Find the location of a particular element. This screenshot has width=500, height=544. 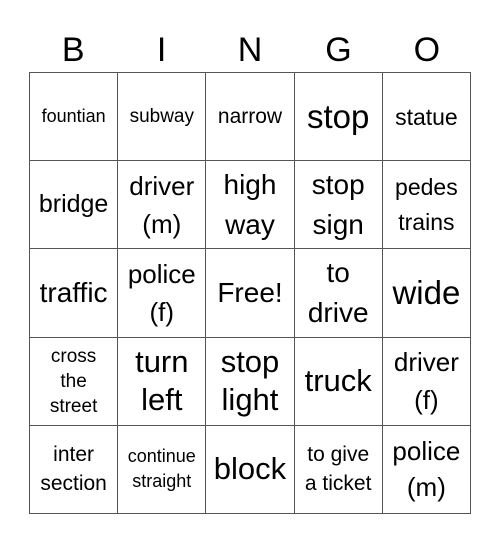

bingo-cell: driver (m) is located at coordinates (162, 205).